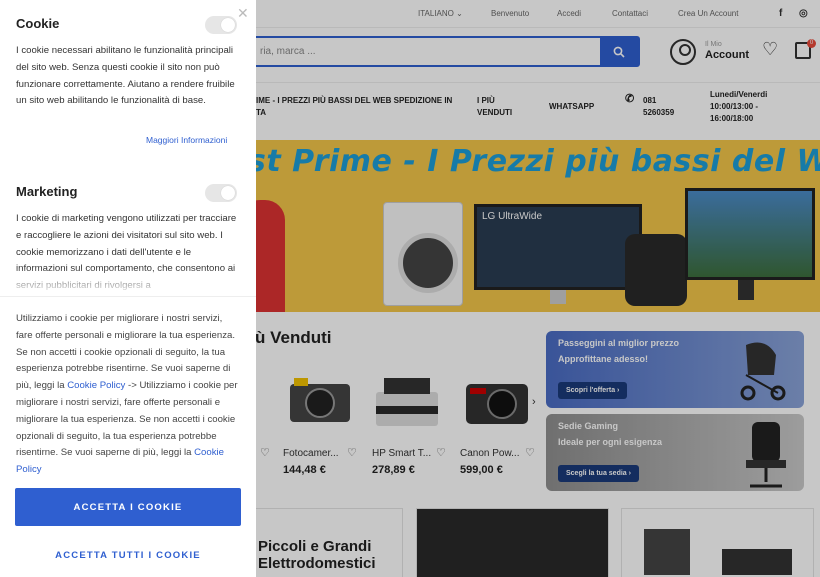  I want to click on necessary-cookie-toggle, so click(221, 25).